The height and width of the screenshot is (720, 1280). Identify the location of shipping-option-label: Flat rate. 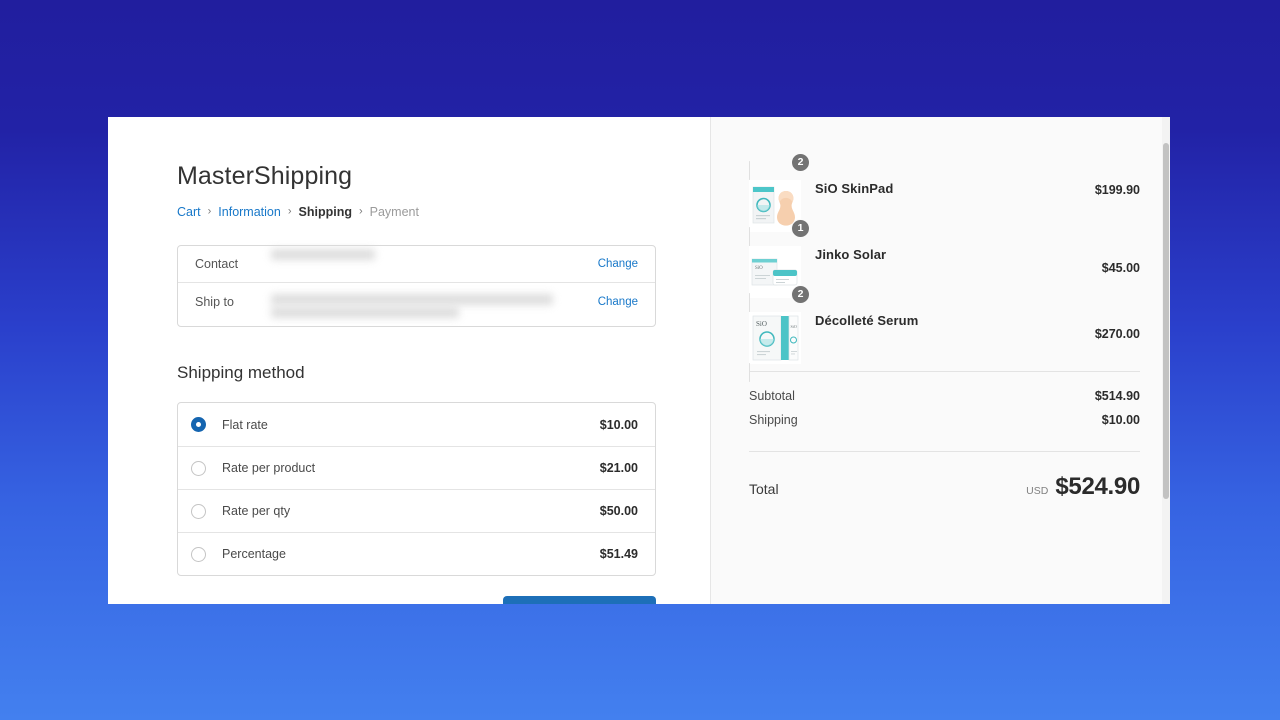
(245, 424).